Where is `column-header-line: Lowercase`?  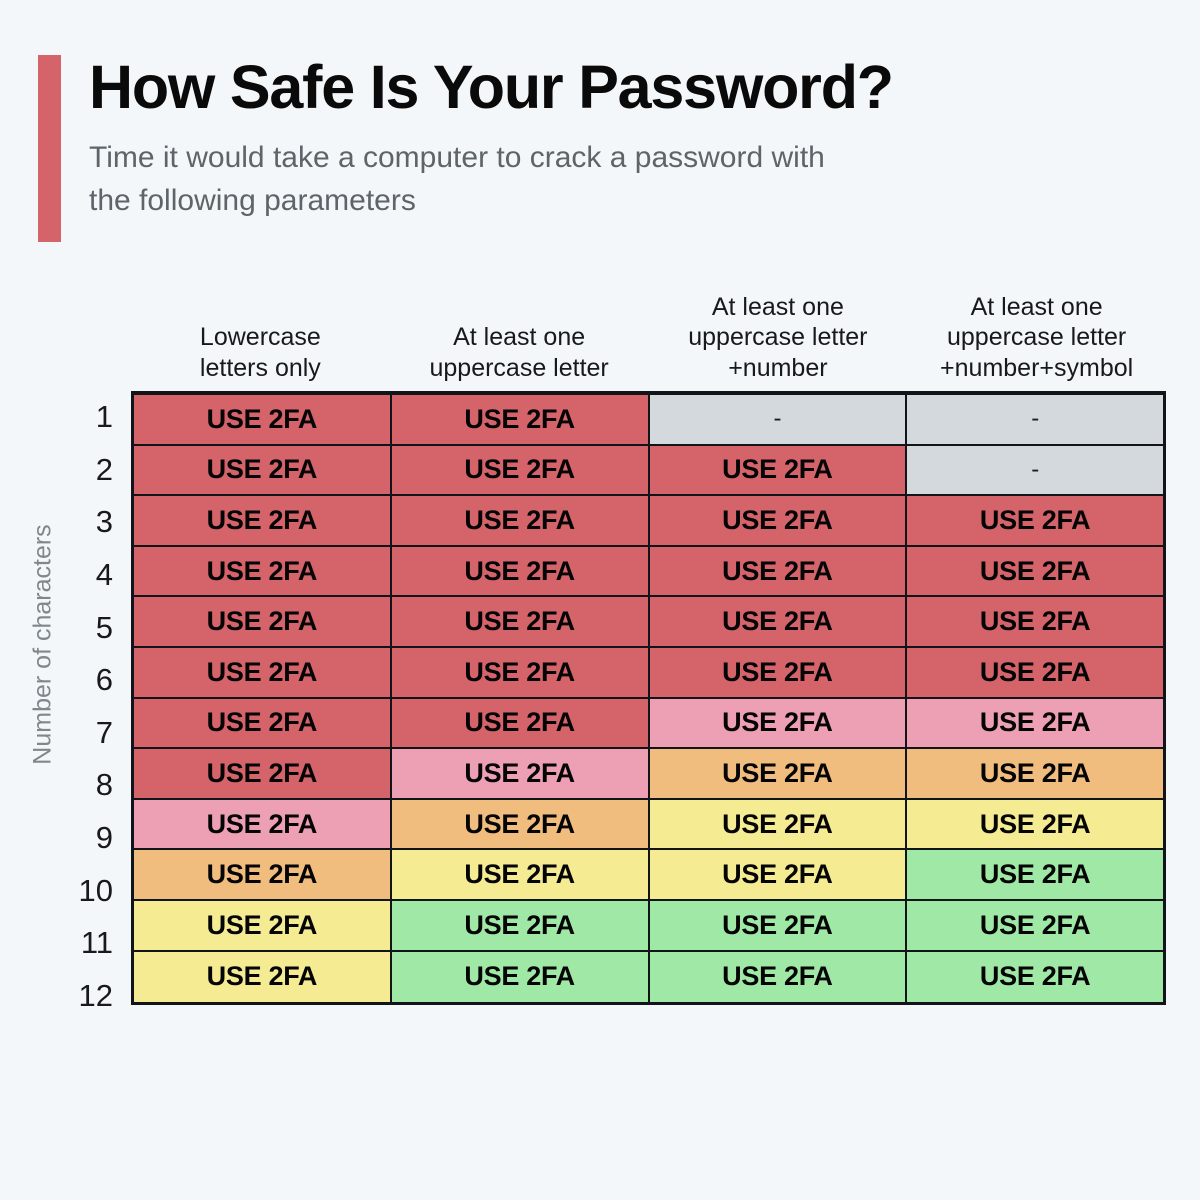
column-header-line: Lowercase is located at coordinates (260, 337).